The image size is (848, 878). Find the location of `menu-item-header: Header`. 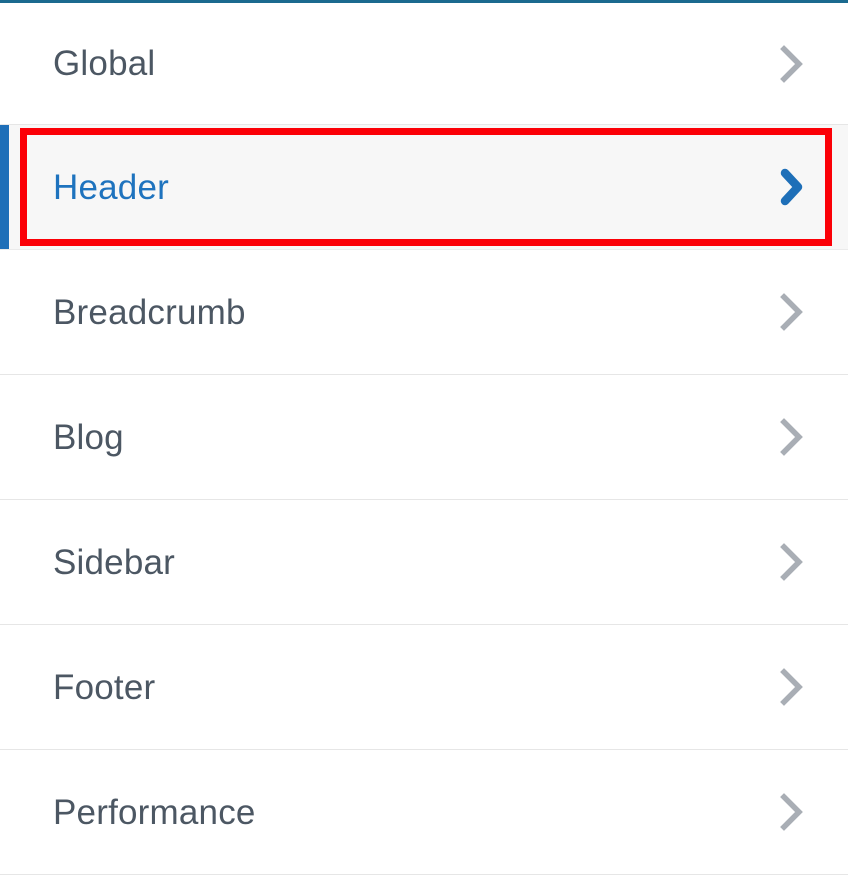

menu-item-header: Header is located at coordinates (424, 187).